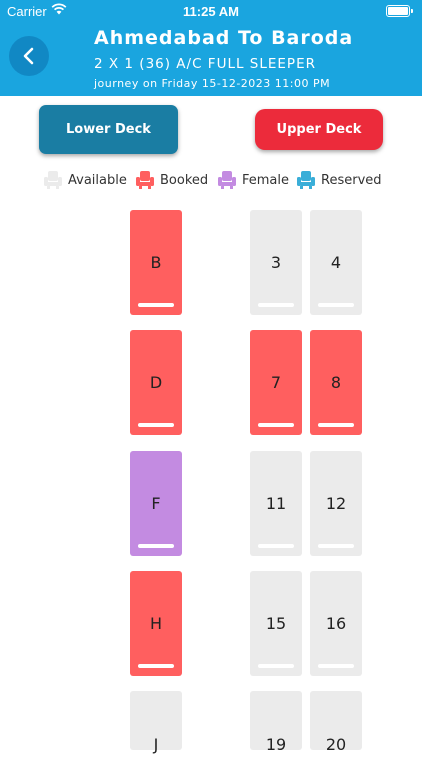 The width and height of the screenshot is (422, 759). What do you see at coordinates (224, 38) in the screenshot?
I see `route-title: Ahmedabad To Baroda` at bounding box center [224, 38].